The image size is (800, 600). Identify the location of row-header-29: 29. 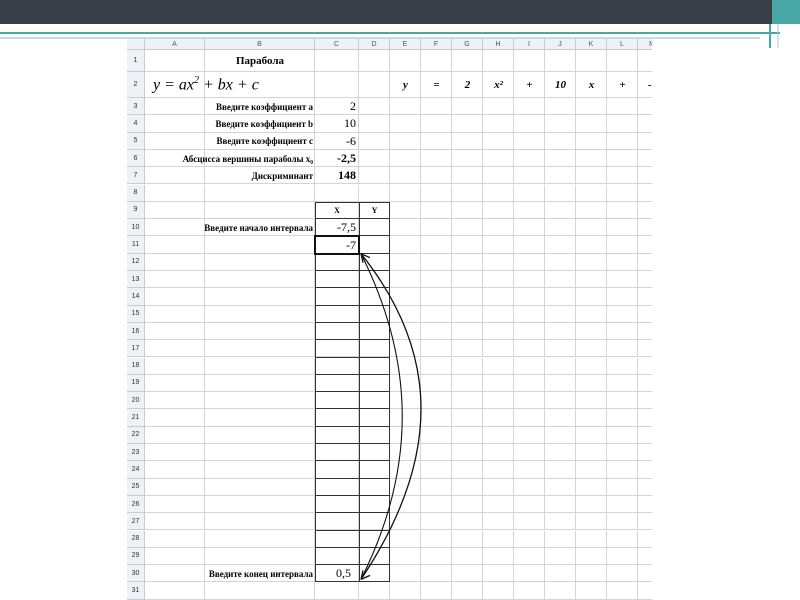
(136, 556).